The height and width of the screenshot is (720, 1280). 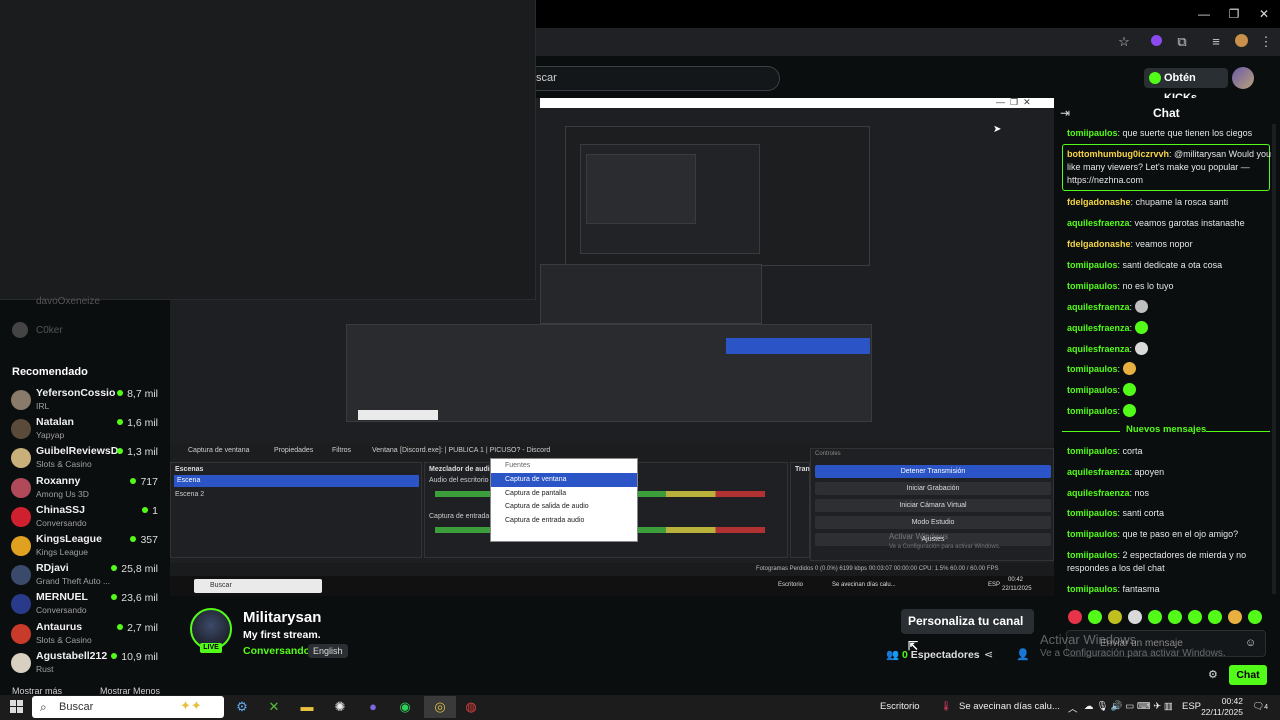 What do you see at coordinates (307, 707) in the screenshot?
I see `file-explorer-icon: ▬` at bounding box center [307, 707].